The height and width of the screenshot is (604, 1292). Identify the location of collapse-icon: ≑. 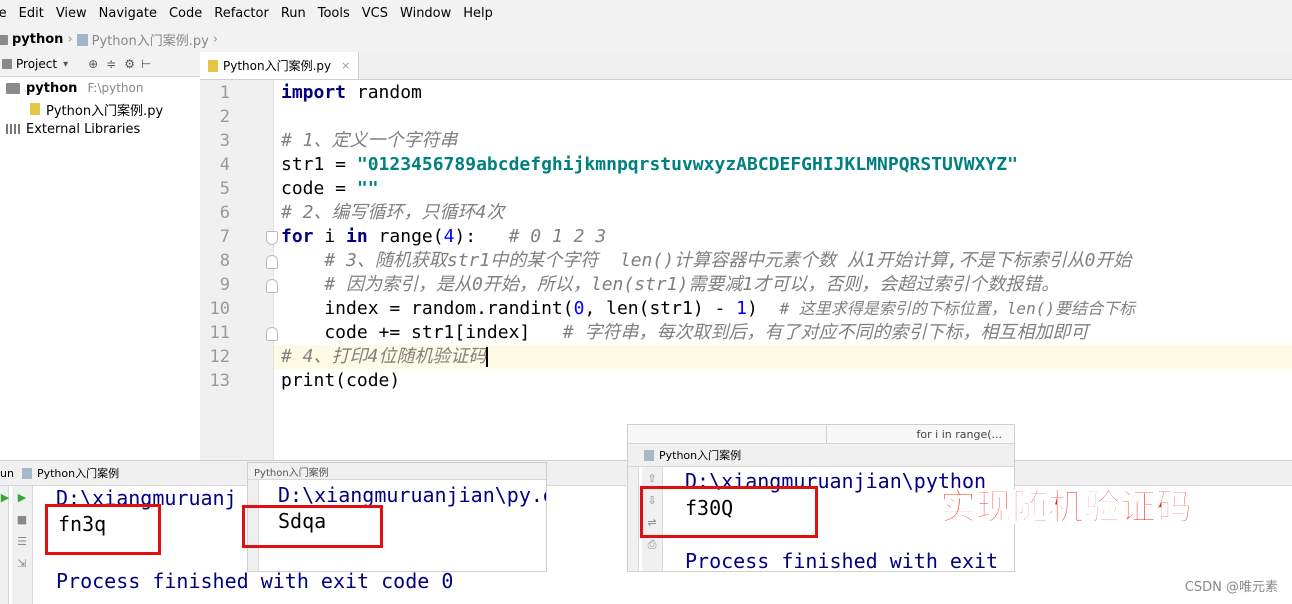
(111, 64).